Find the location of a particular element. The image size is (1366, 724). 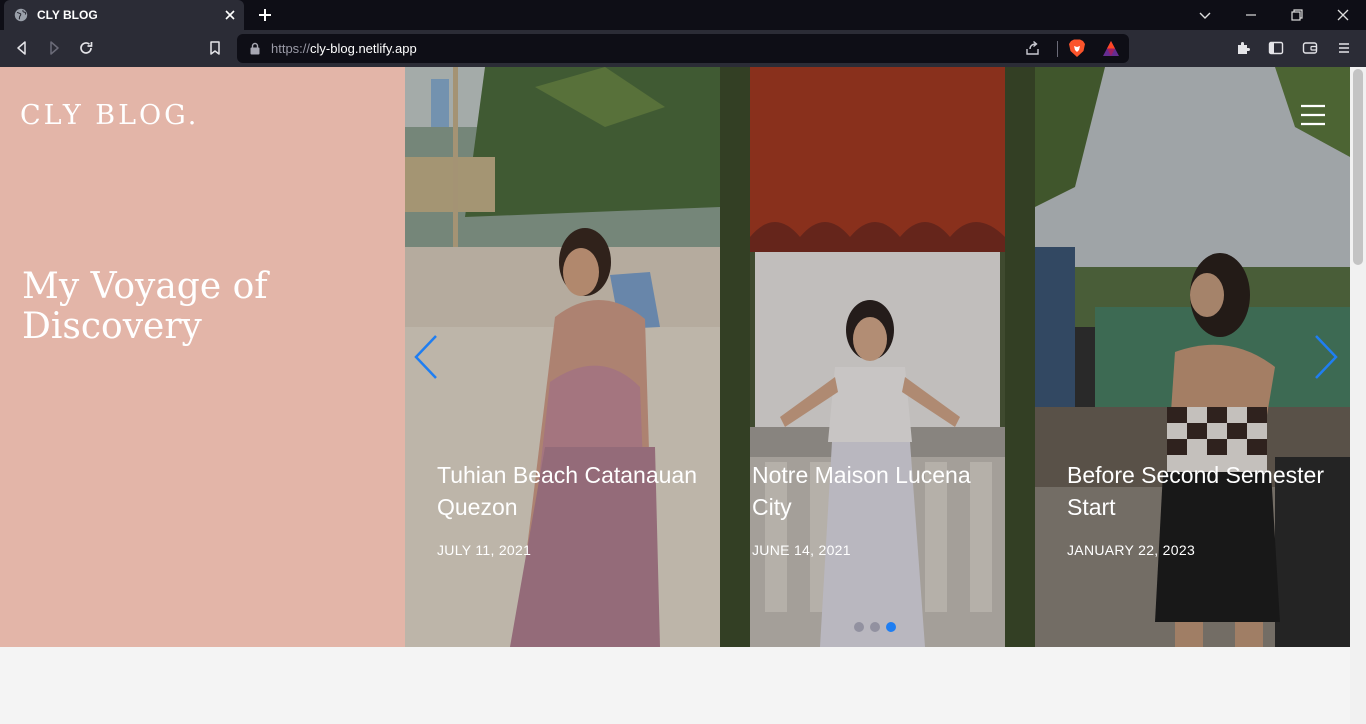

url-text: https://cly-blog.netlify.app is located at coordinates (344, 48).